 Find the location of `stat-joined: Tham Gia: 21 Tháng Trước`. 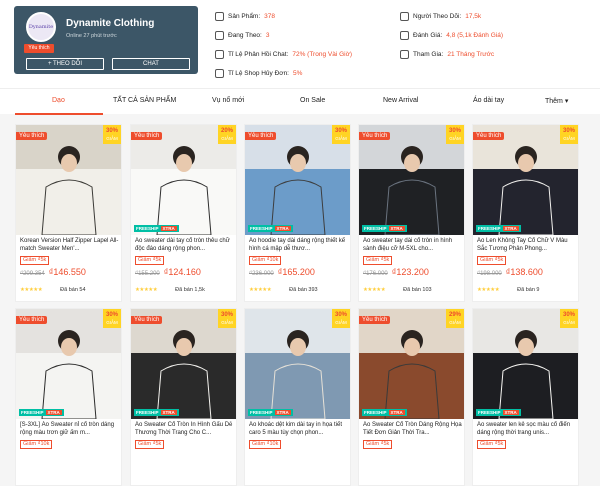

stat-joined: Tham Gia: 21 Tháng Trước is located at coordinates (447, 54).